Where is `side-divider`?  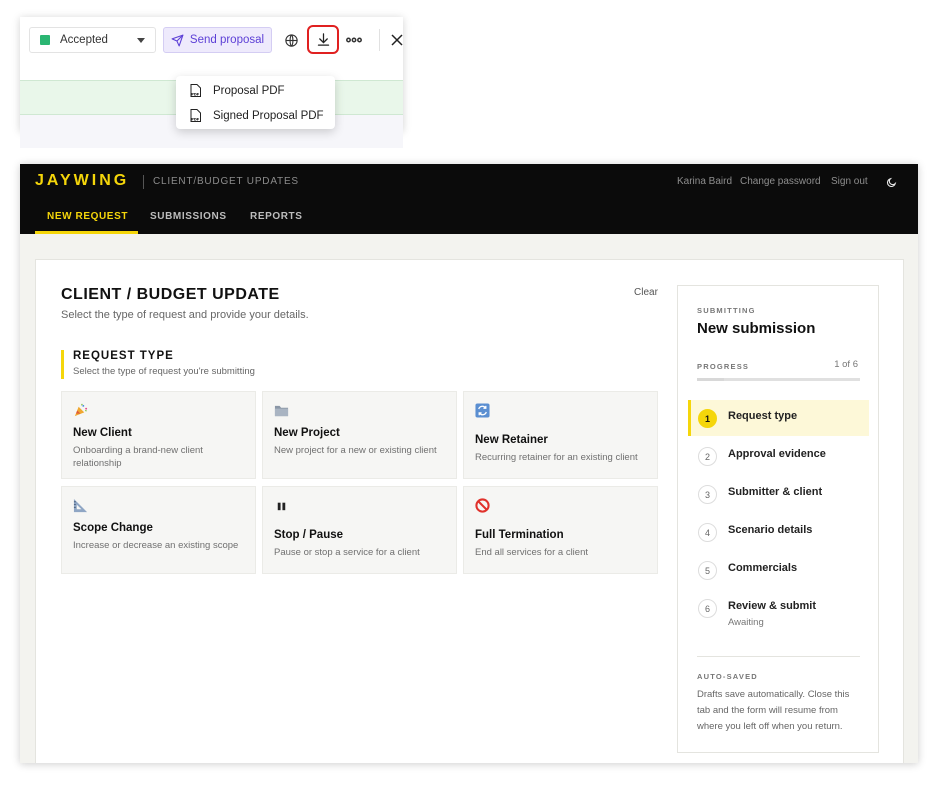
side-divider is located at coordinates (778, 656).